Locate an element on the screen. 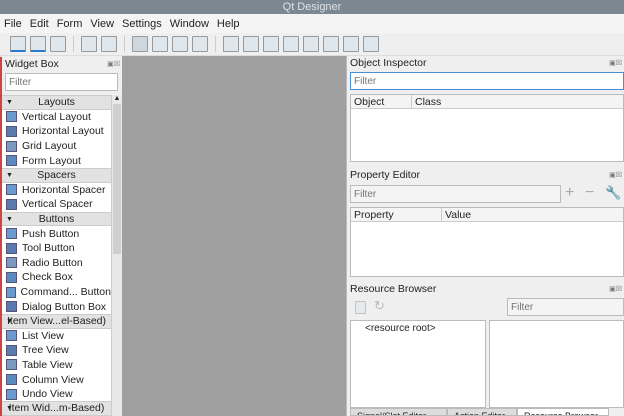 The width and height of the screenshot is (624, 416). menu-help: Help is located at coordinates (228, 24).